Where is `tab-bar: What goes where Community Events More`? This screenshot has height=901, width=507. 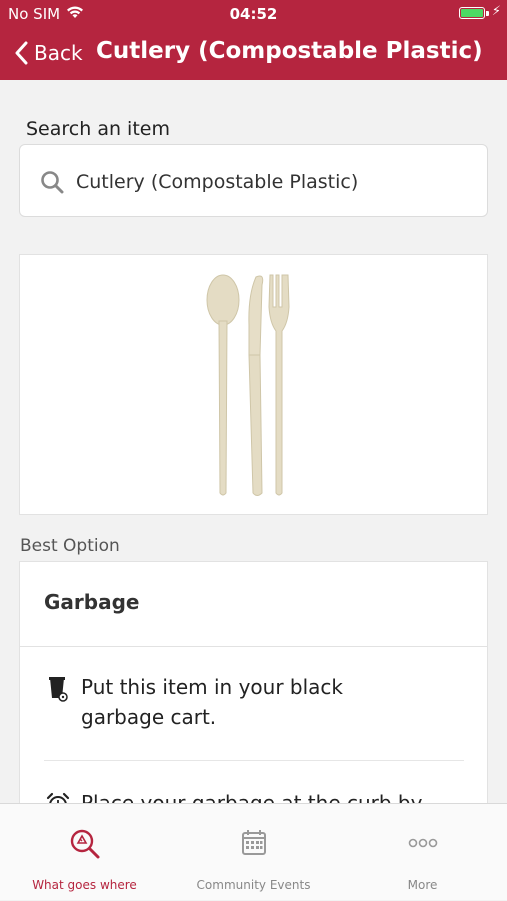 tab-bar: What goes where Community Events More is located at coordinates (253, 851).